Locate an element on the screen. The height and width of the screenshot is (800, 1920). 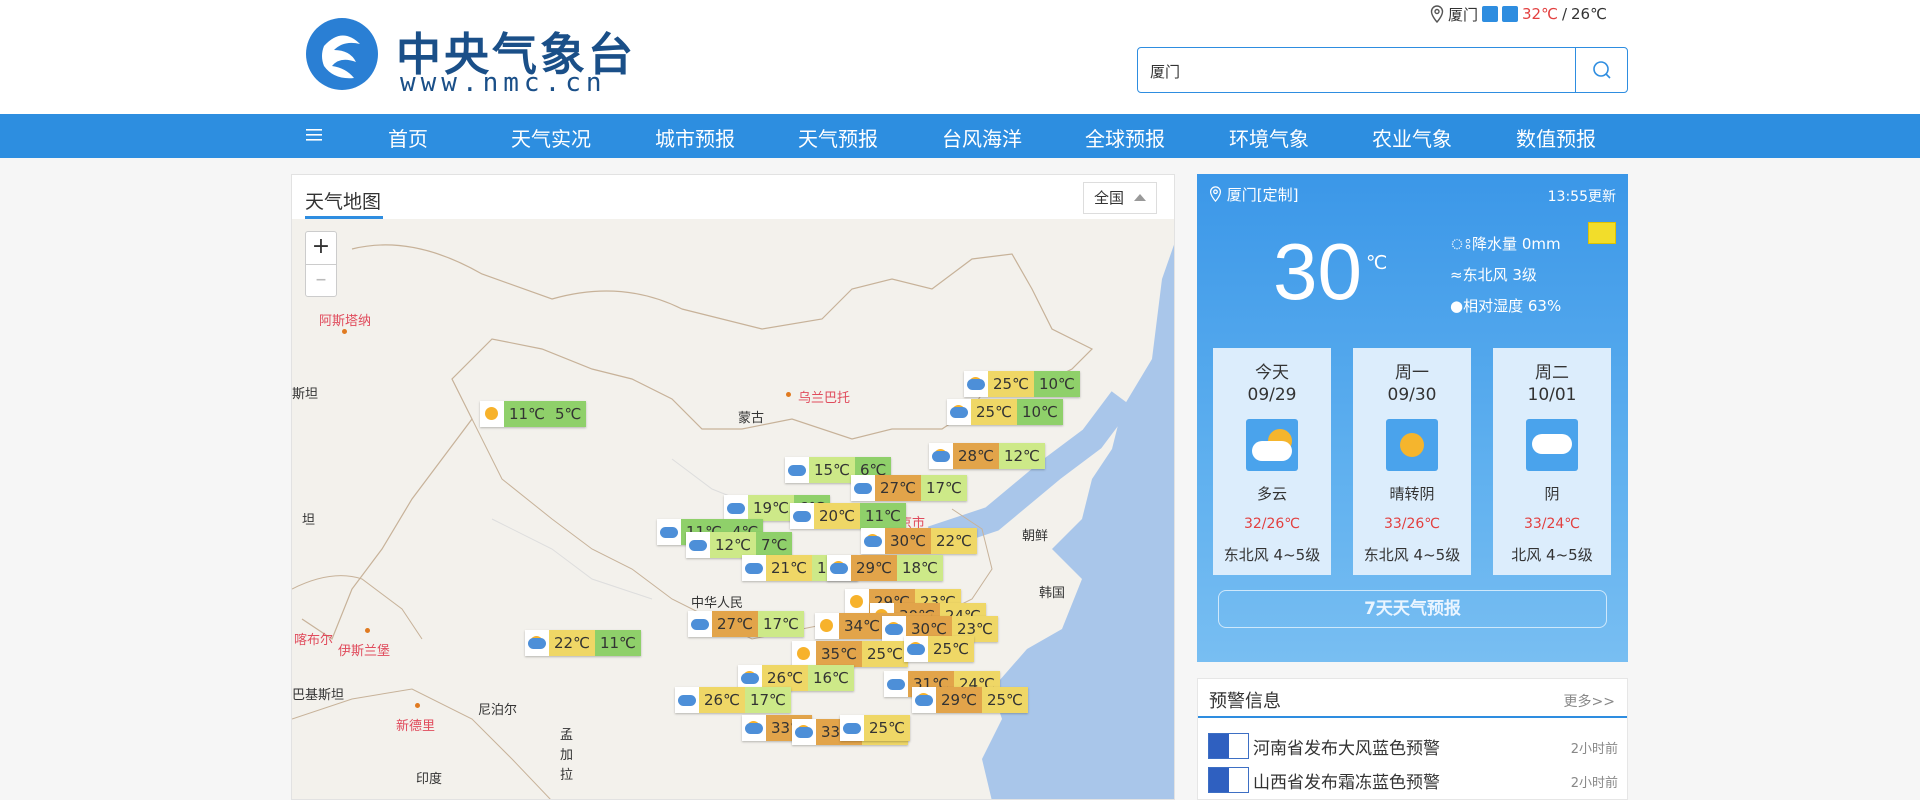
forecast-day-card: 周二 10/01 阴 33/24℃ 北风 4~5级 is located at coordinates (1552, 461).